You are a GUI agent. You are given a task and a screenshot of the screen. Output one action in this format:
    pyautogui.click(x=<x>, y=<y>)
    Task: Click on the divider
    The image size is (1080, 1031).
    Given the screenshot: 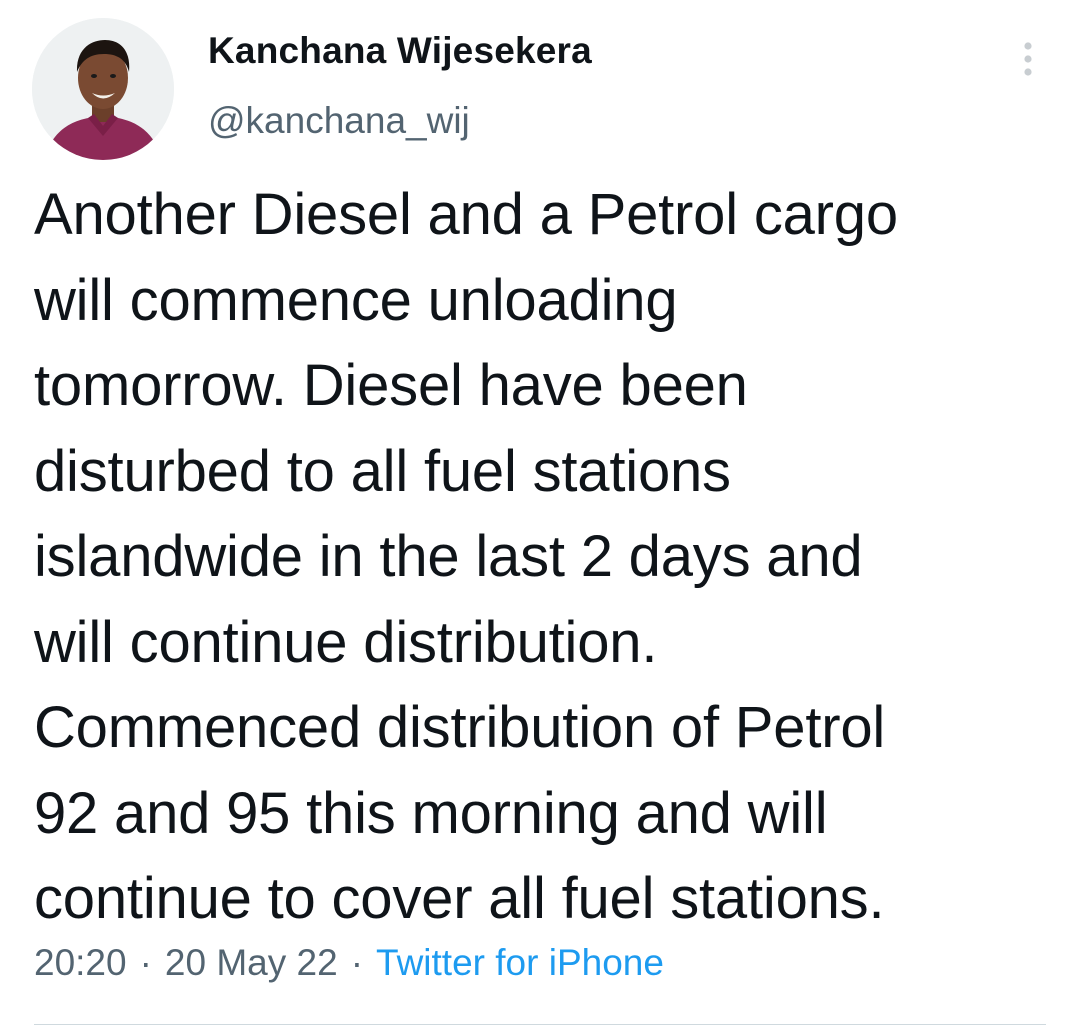 What is the action you would take?
    pyautogui.click(x=540, y=1024)
    